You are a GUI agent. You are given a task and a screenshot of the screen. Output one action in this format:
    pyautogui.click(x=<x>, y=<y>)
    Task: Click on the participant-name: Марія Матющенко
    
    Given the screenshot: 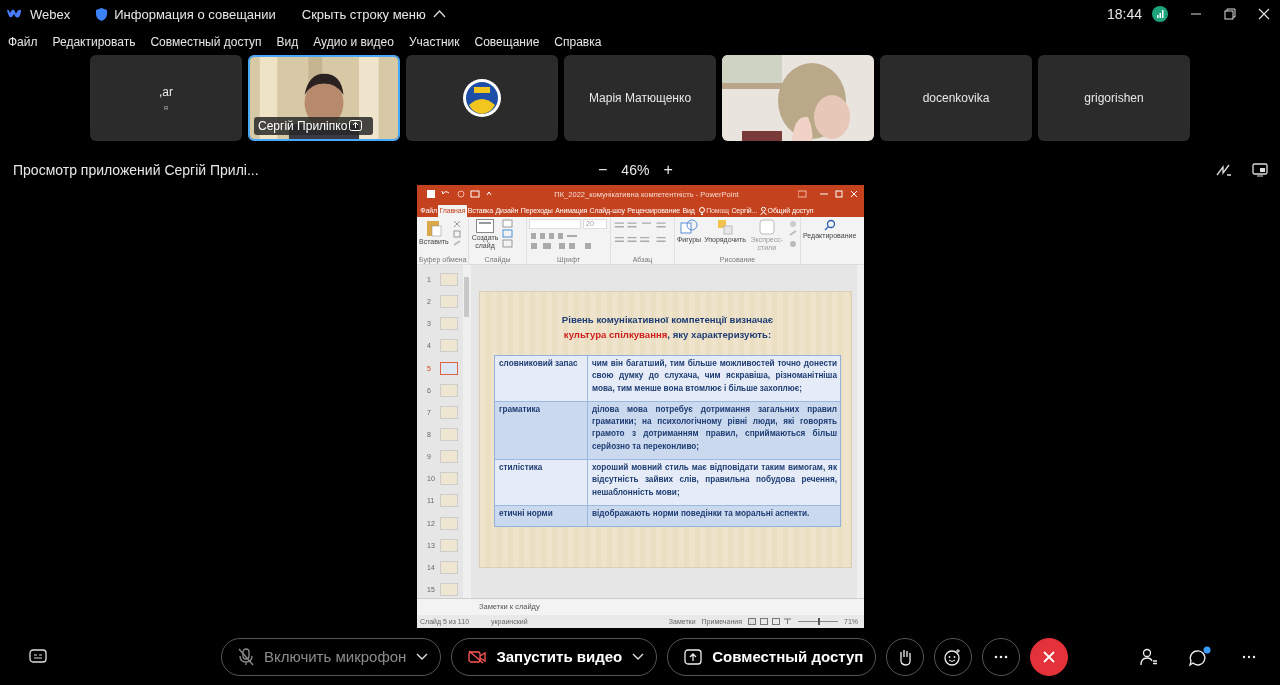 What is the action you would take?
    pyautogui.click(x=640, y=98)
    